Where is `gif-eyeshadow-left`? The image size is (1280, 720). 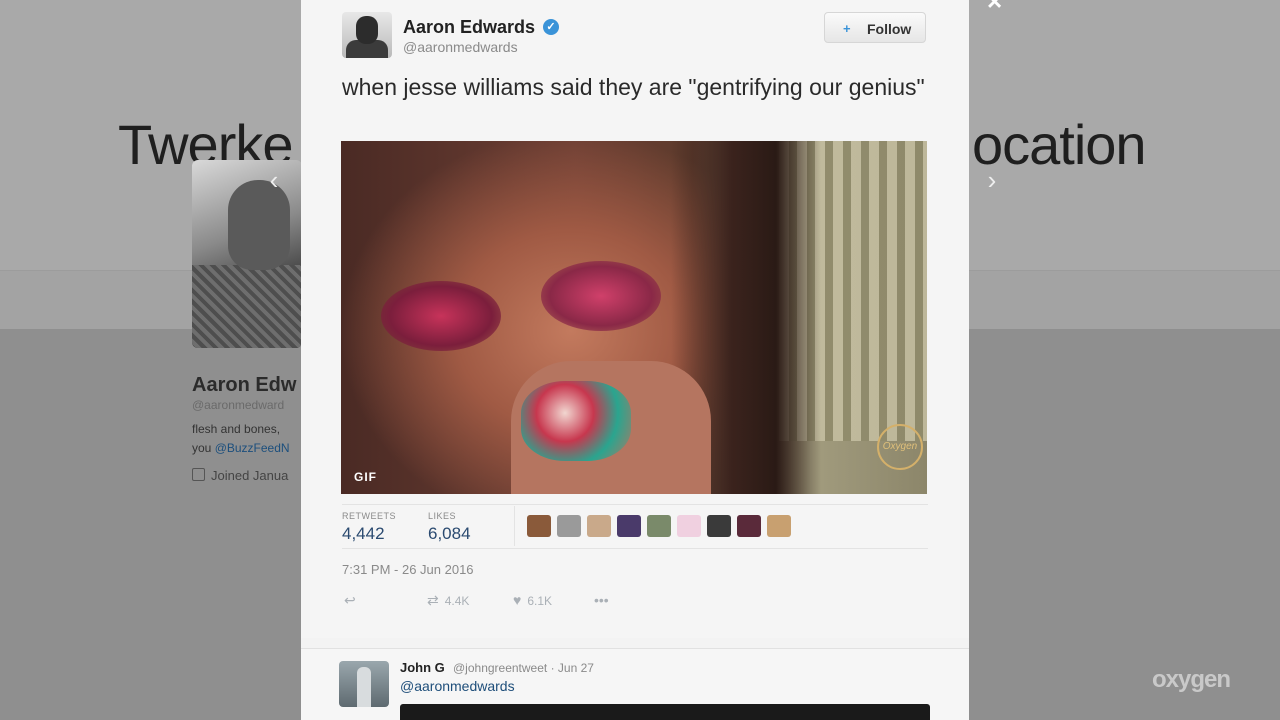
gif-eyeshadow-left is located at coordinates (441, 316).